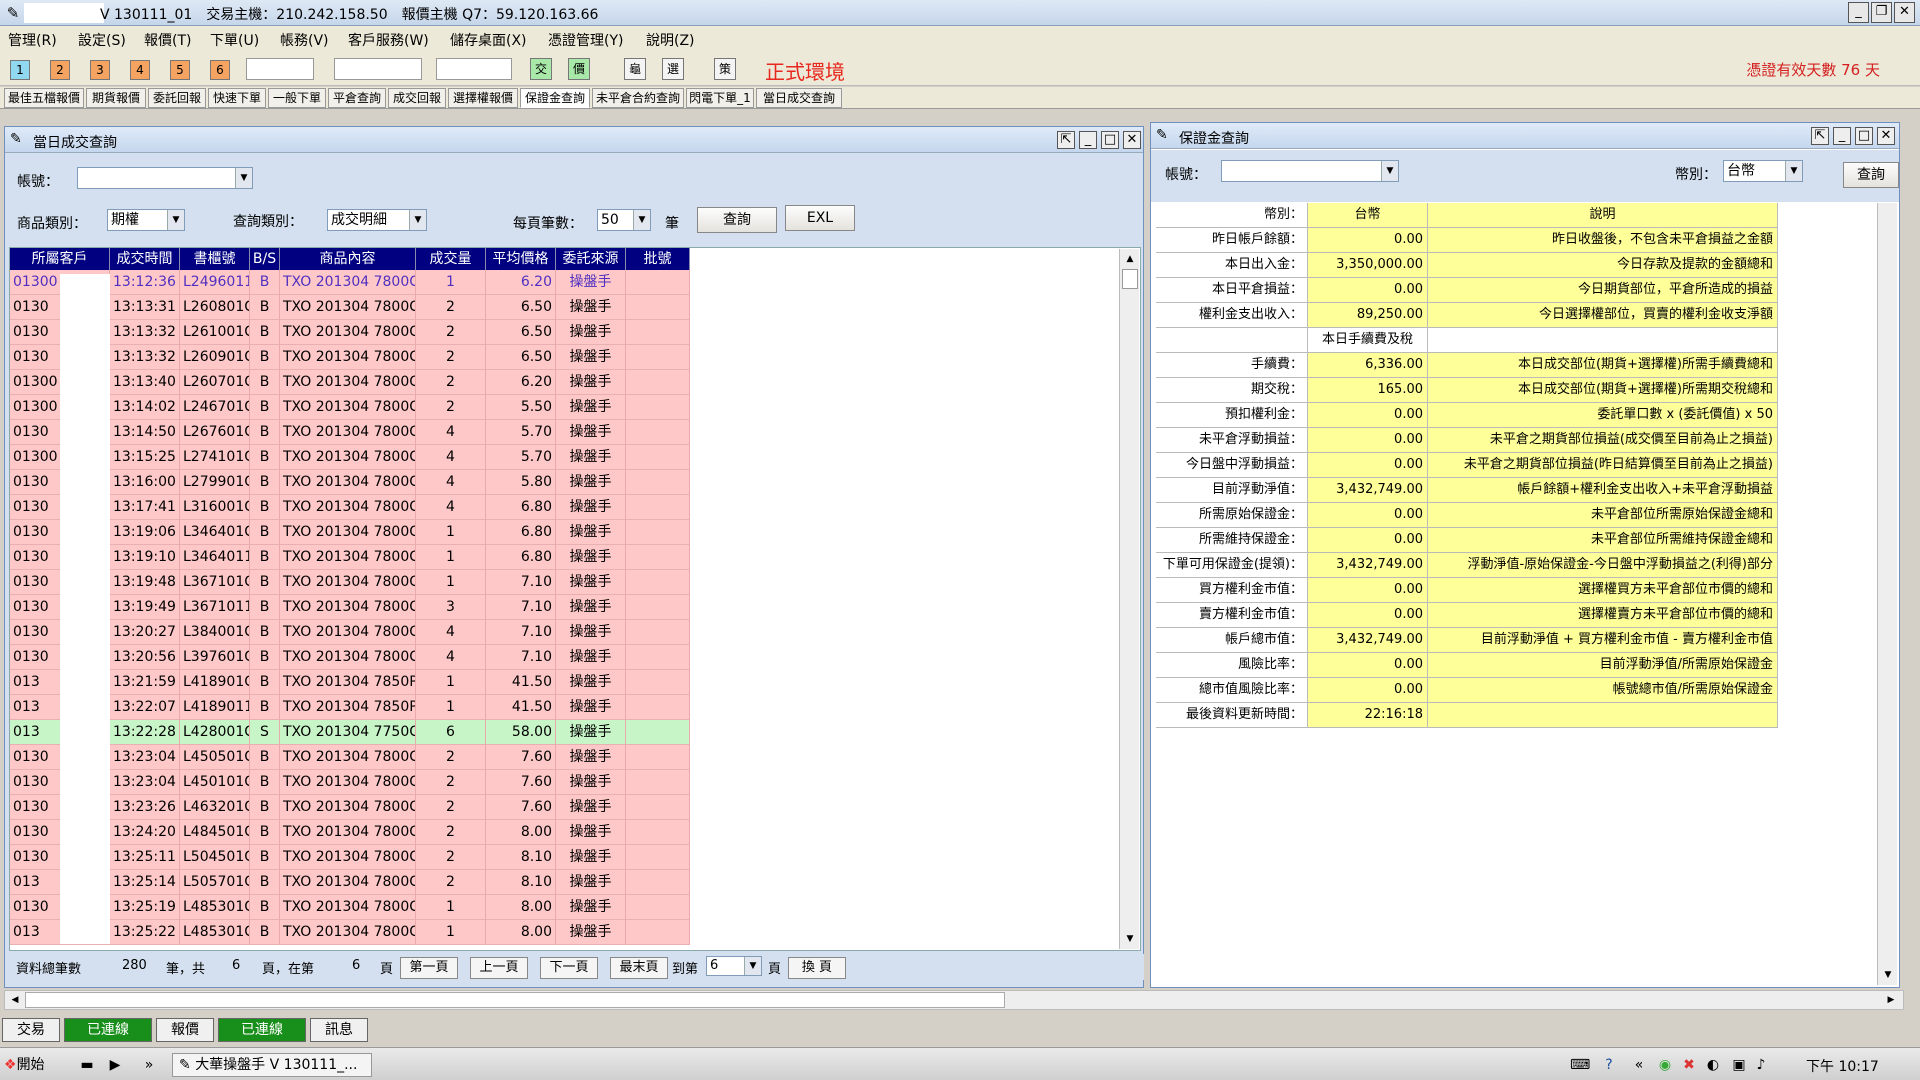 Image resolution: width=1920 pixels, height=1080 pixels. I want to click on tab-quick-order: 快速下單, so click(237, 98).